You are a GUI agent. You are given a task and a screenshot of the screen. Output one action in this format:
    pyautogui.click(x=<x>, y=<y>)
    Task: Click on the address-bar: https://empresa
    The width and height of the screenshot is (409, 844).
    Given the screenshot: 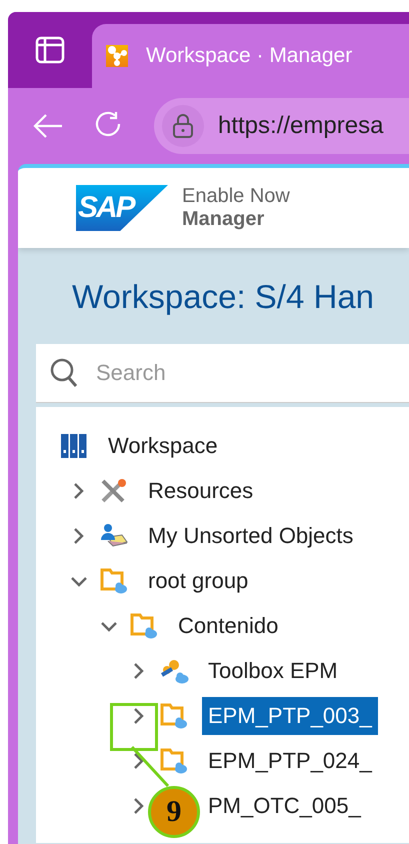 What is the action you would take?
    pyautogui.click(x=281, y=126)
    